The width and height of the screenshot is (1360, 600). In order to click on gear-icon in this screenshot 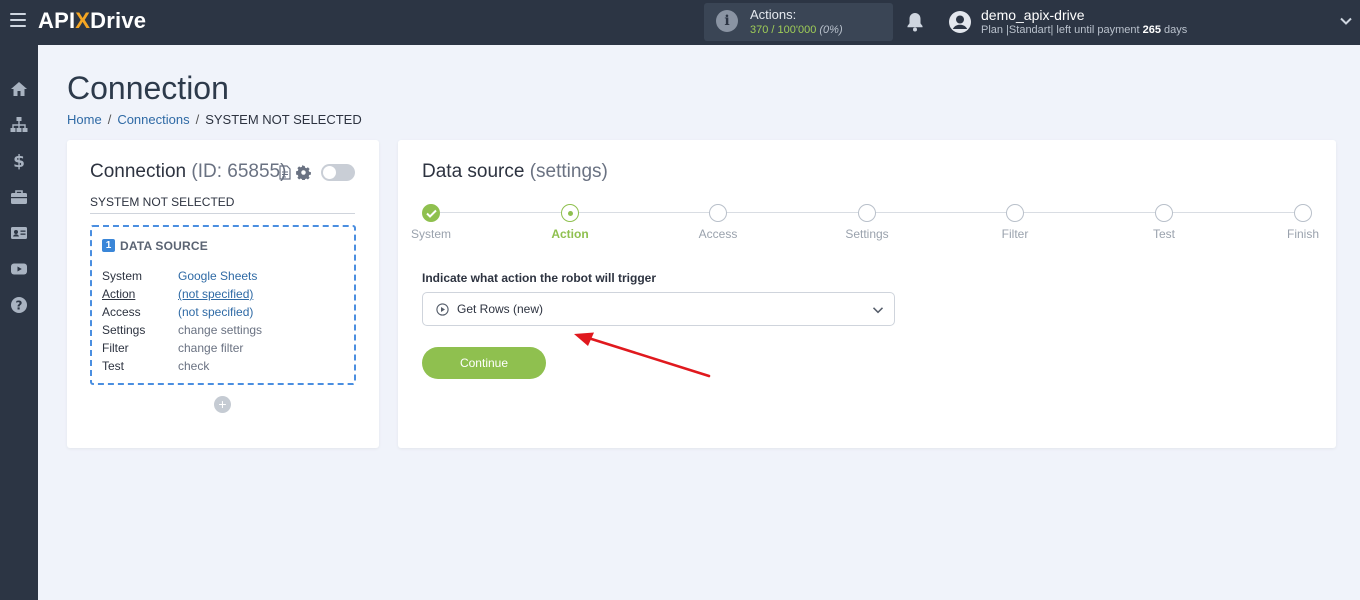, I will do `click(303, 172)`.